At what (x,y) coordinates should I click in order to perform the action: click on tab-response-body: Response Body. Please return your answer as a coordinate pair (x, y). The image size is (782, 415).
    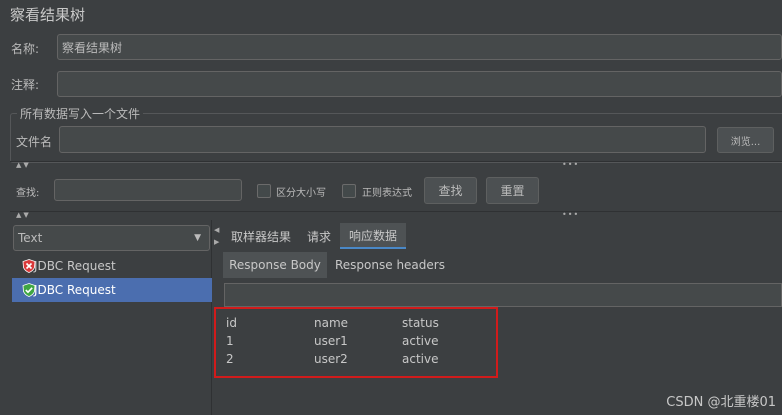
    Looking at the image, I should click on (275, 265).